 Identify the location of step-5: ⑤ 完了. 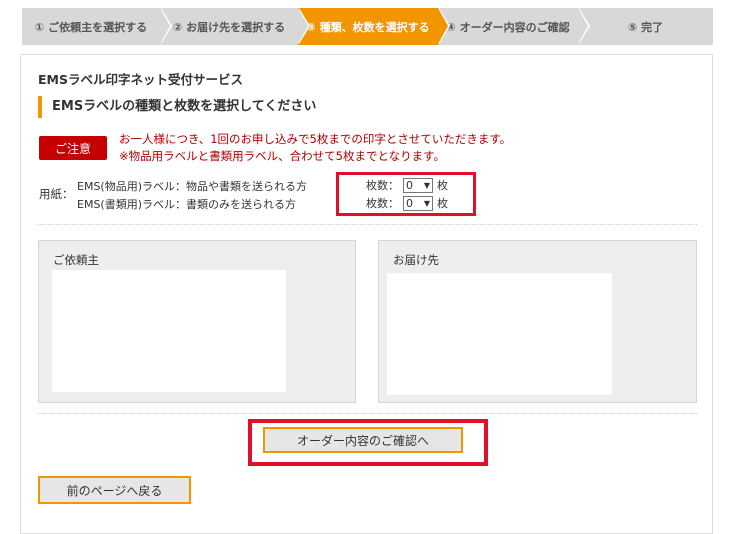
(645, 26).